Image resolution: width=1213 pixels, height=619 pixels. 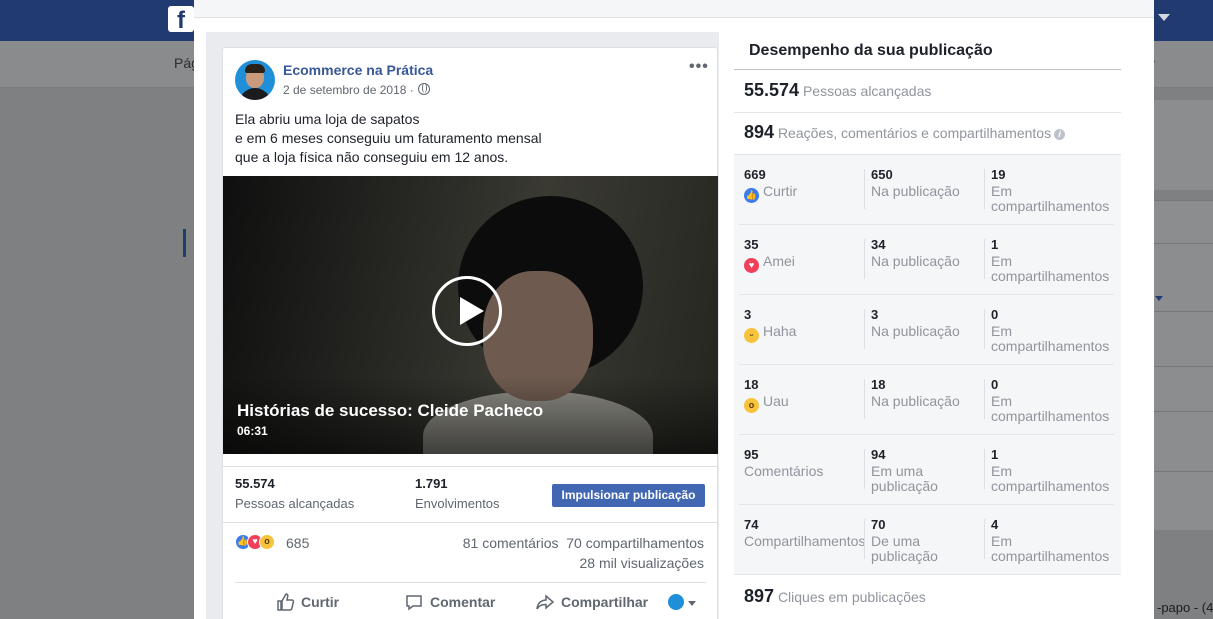 What do you see at coordinates (1164, 17) in the screenshot?
I see `account-menu-caret-icon` at bounding box center [1164, 17].